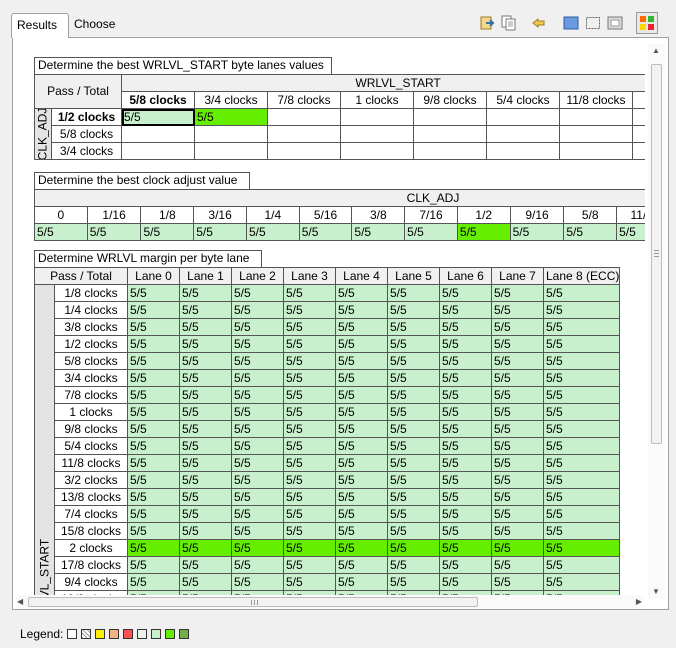  I want to click on scroll-down-icon: ▼, so click(656, 592).